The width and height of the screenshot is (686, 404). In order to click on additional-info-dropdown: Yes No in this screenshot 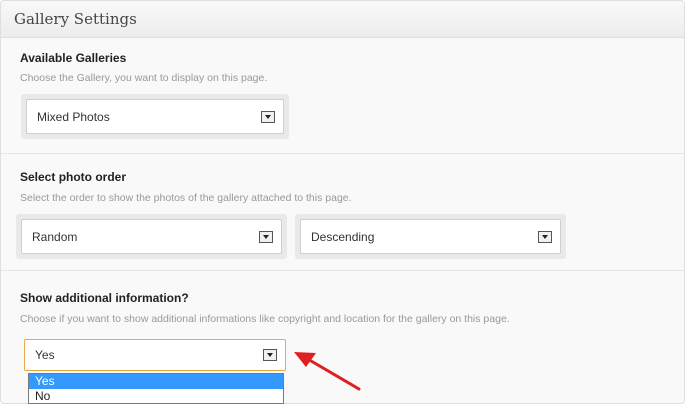, I will do `click(156, 388)`.